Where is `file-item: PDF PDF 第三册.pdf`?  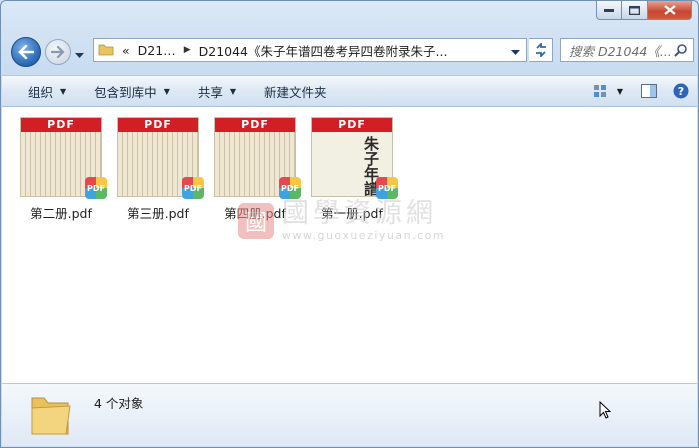 file-item: PDF PDF 第三册.pdf is located at coordinates (158, 169).